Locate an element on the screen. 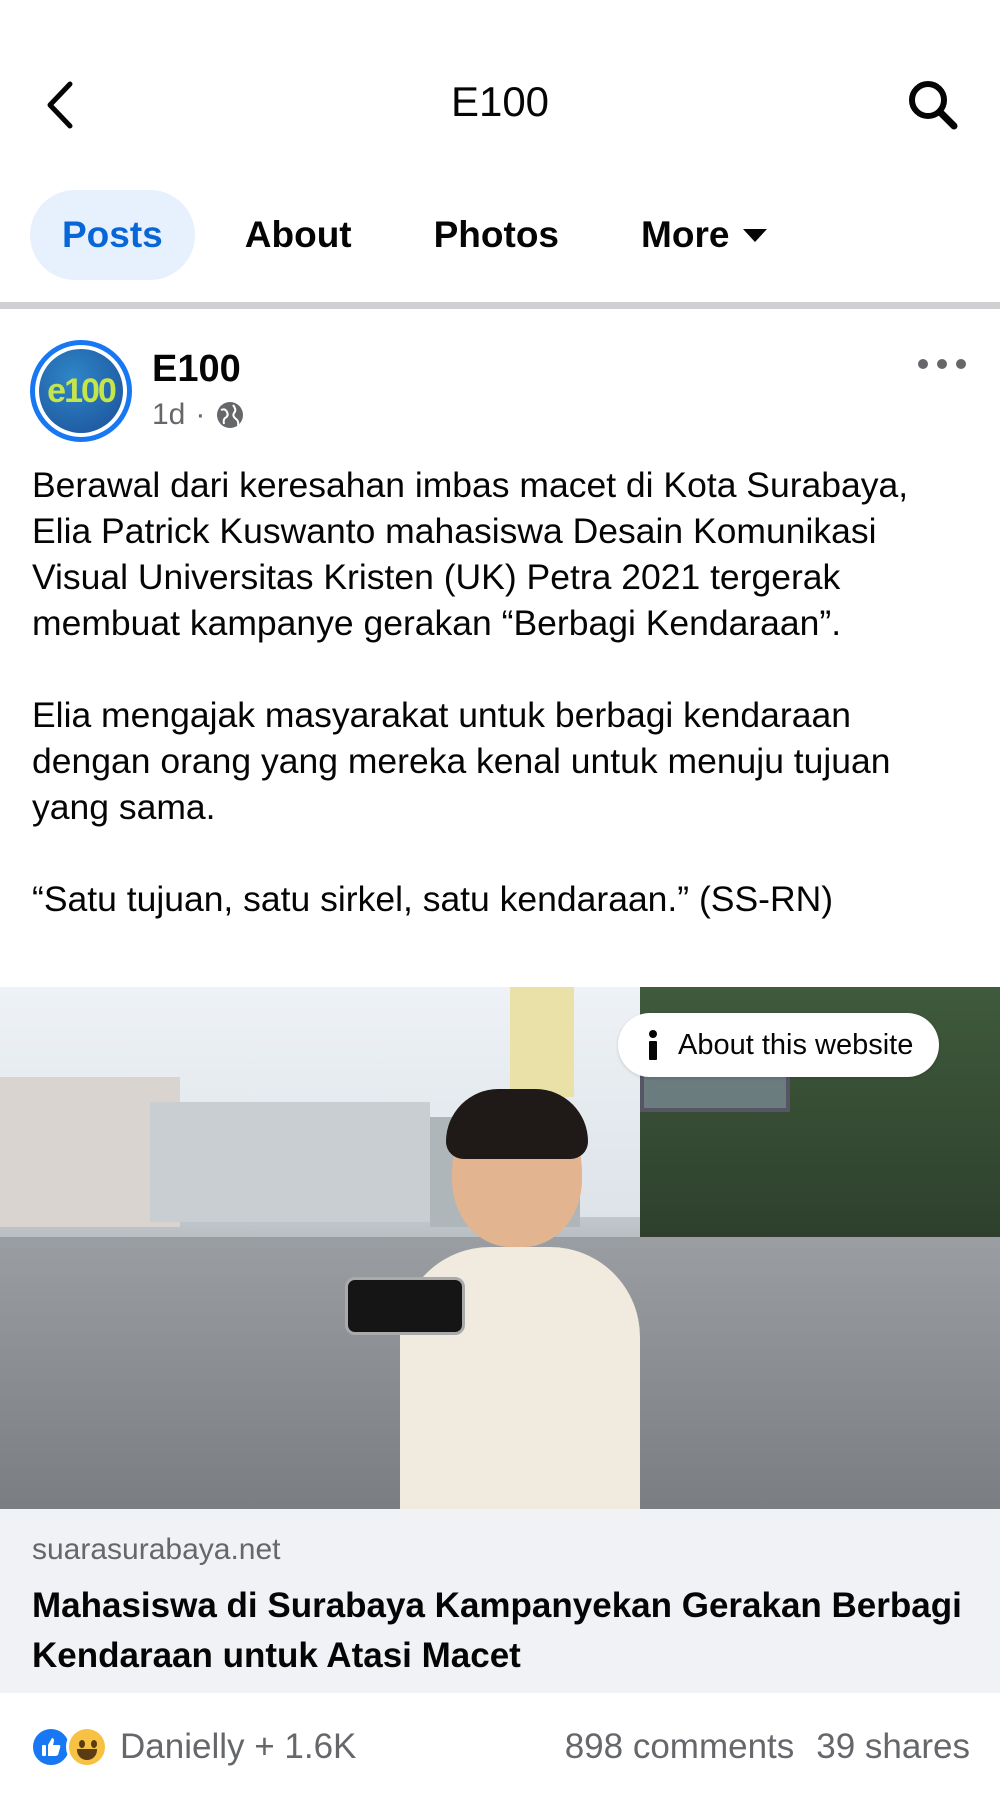 The width and height of the screenshot is (1000, 1800). search-button is located at coordinates (933, 105).